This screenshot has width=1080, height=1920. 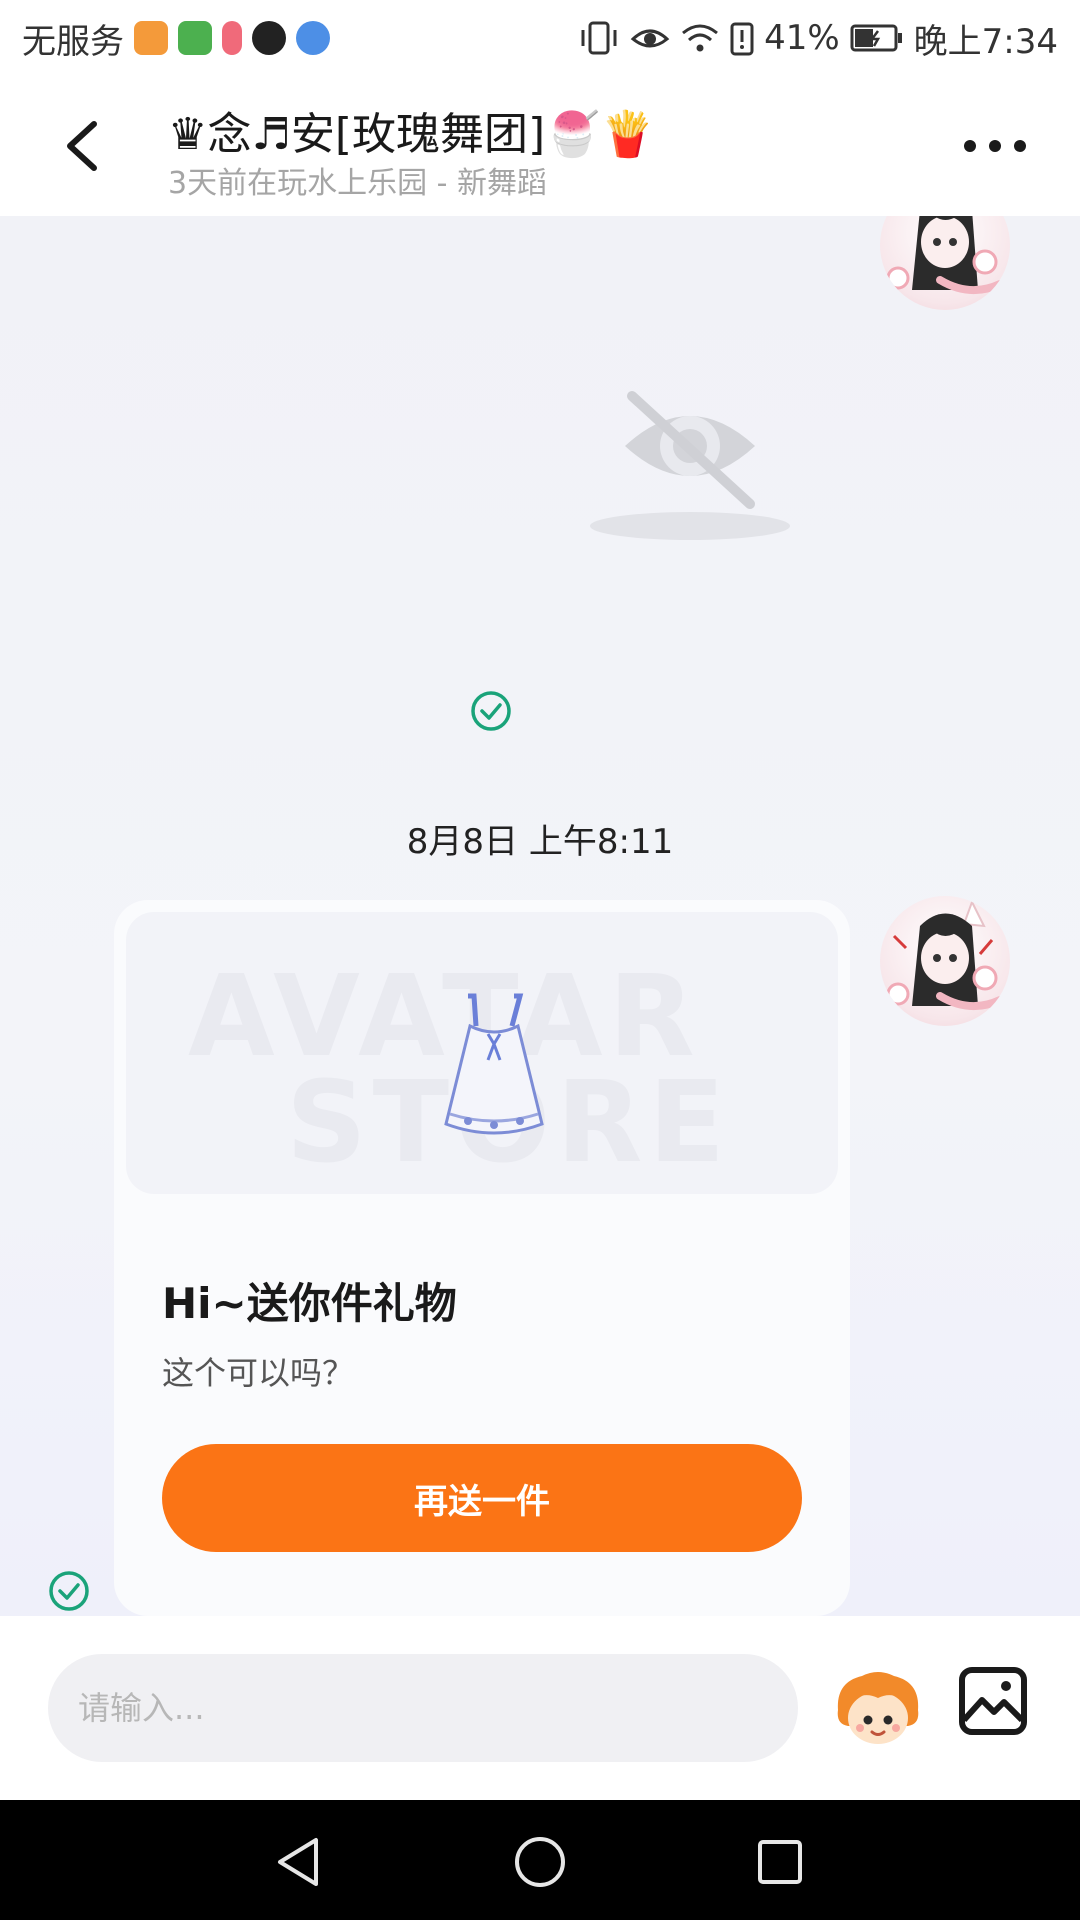 I want to click on gift-image: AVATAR STORE, so click(x=482, y=1053).